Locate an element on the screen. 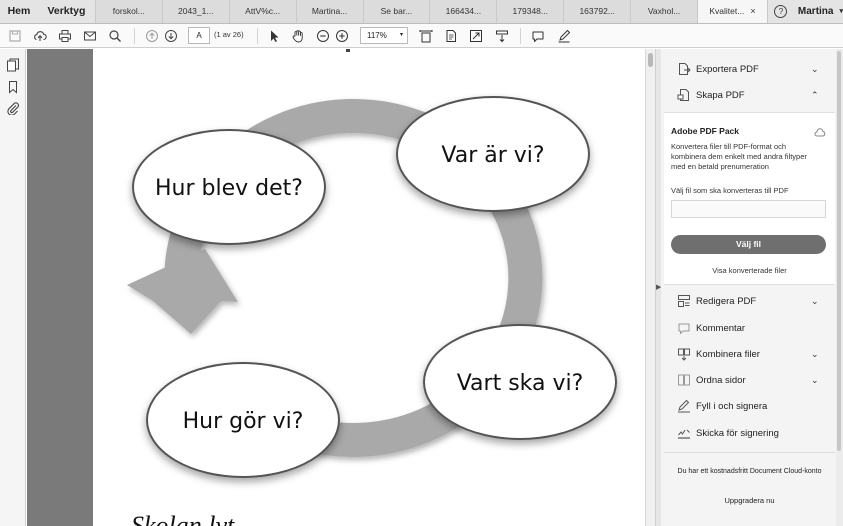 Image resolution: width=843 pixels, height=526 pixels. tab-tools: Verktyg is located at coordinates (67, 11).